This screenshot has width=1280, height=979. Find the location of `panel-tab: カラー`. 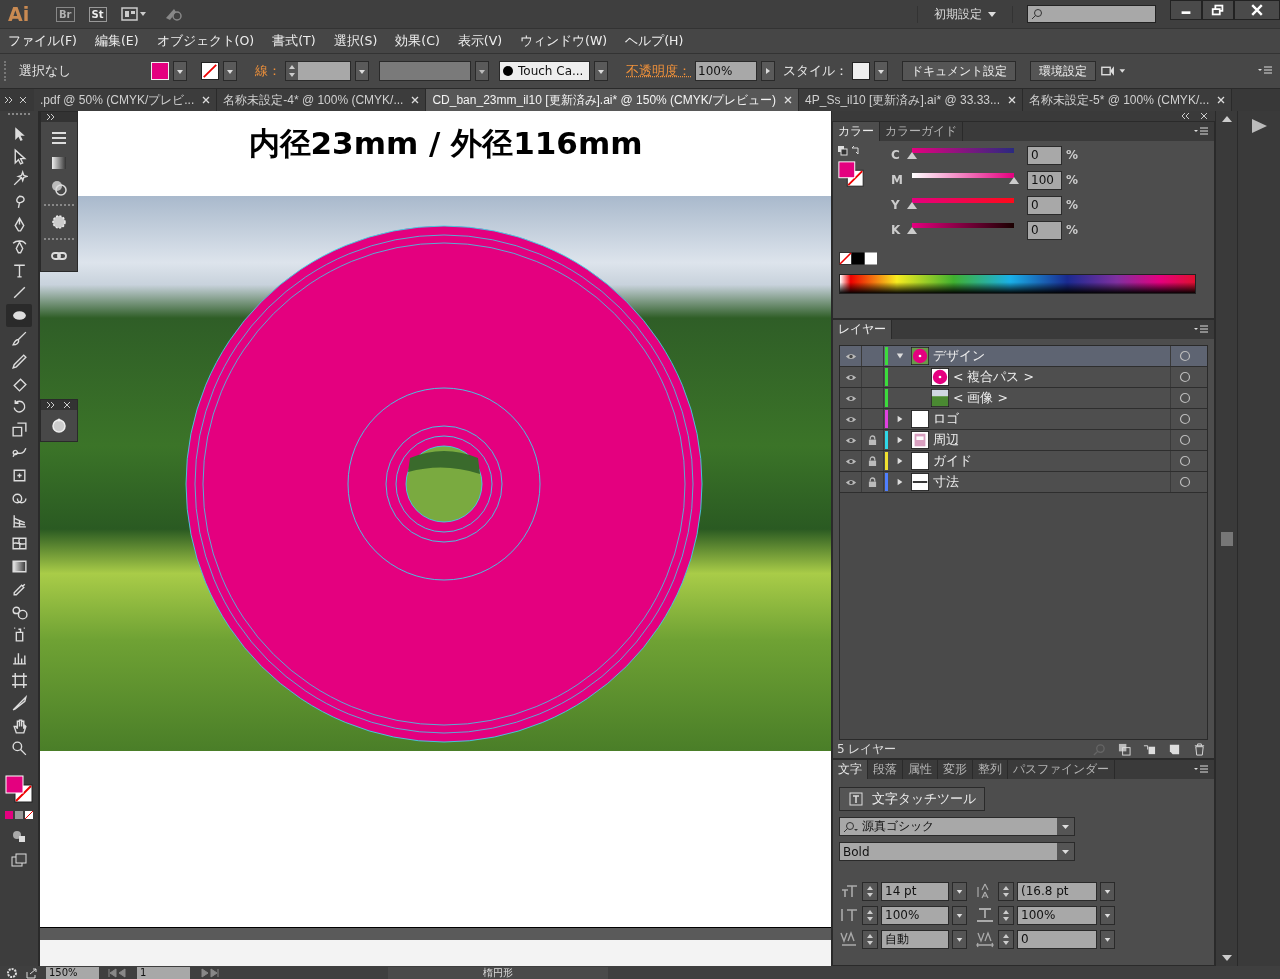

panel-tab: カラー is located at coordinates (856, 131).